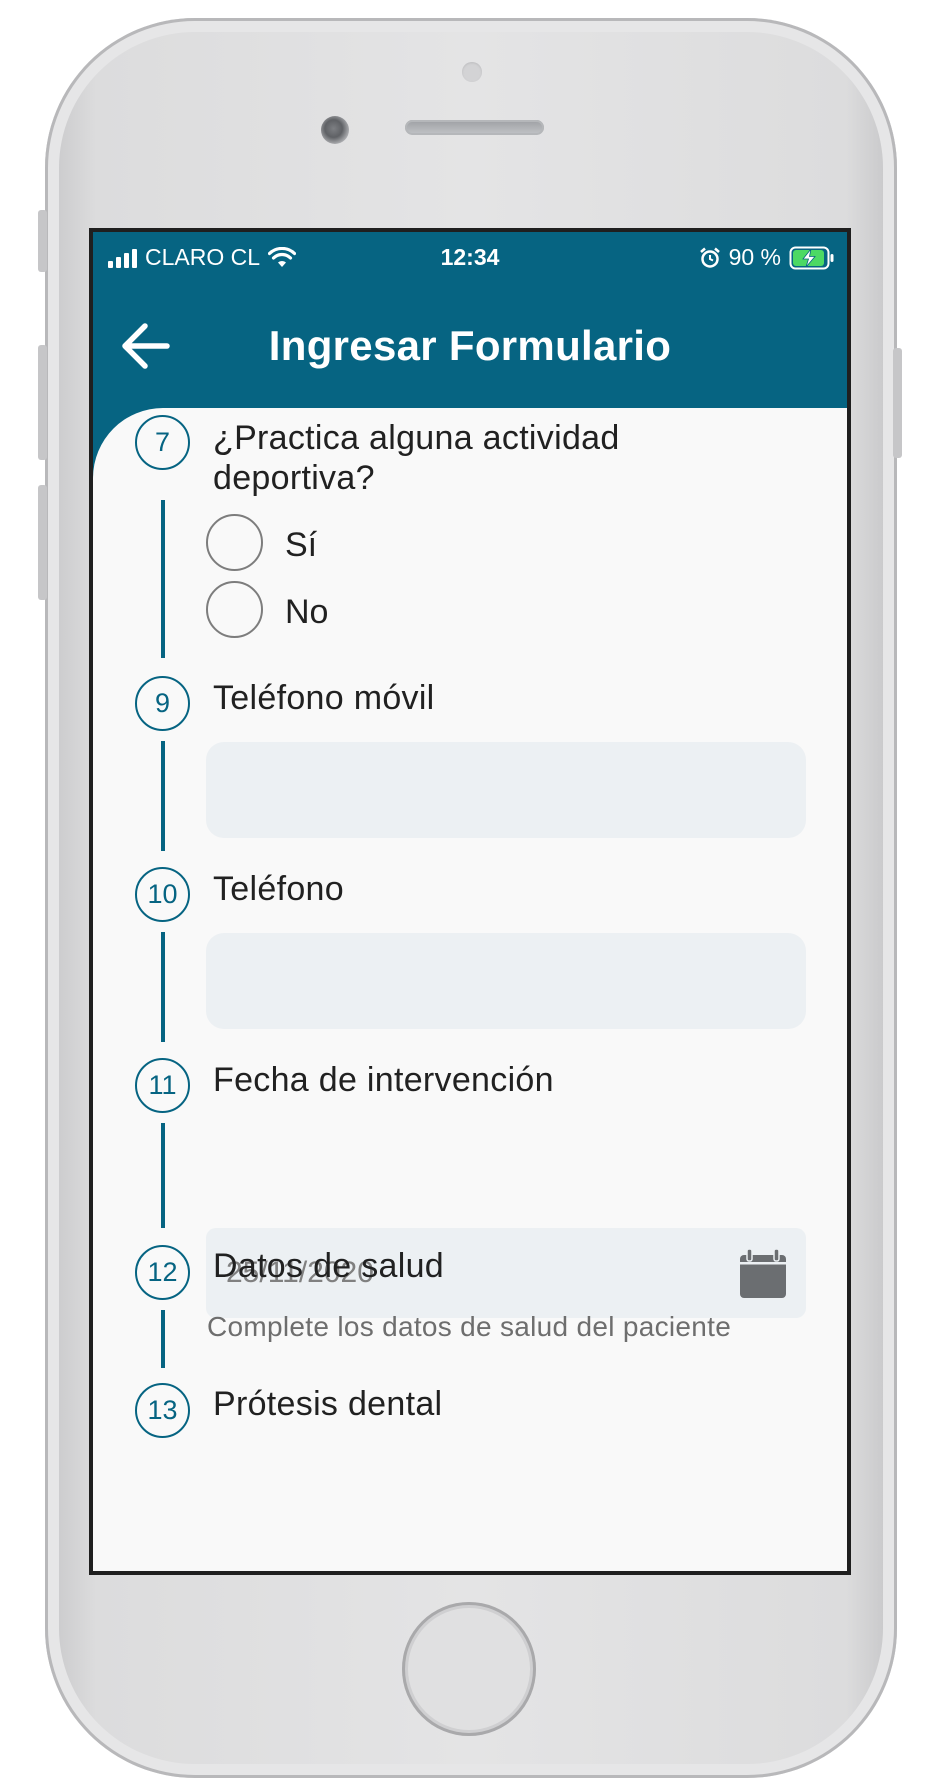  What do you see at coordinates (162, 1085) in the screenshot?
I see `step-number: 11` at bounding box center [162, 1085].